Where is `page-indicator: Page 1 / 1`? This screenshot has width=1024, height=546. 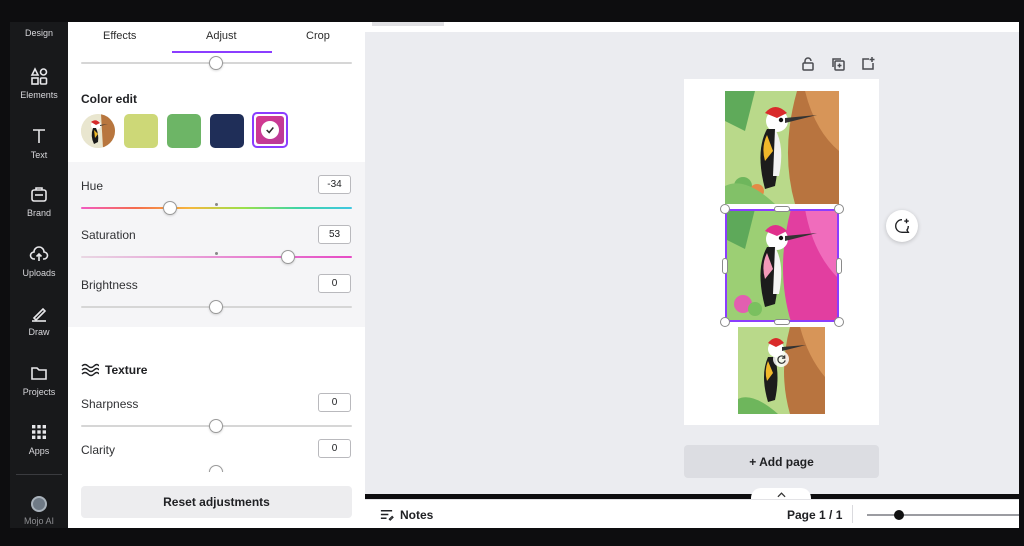
page-indicator: Page 1 / 1 is located at coordinates (814, 515).